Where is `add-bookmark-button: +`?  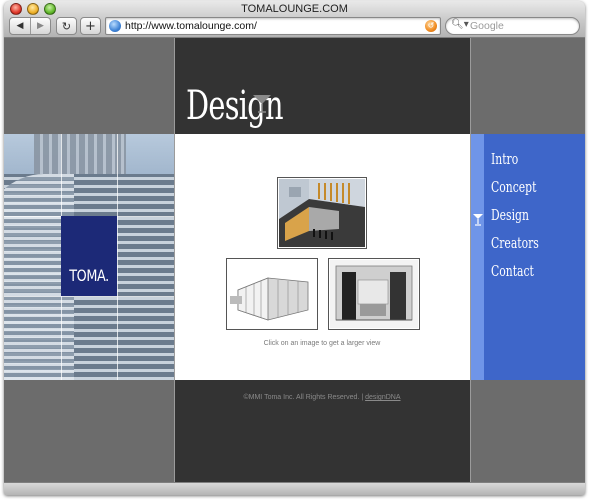
add-bookmark-button: + is located at coordinates (90, 26).